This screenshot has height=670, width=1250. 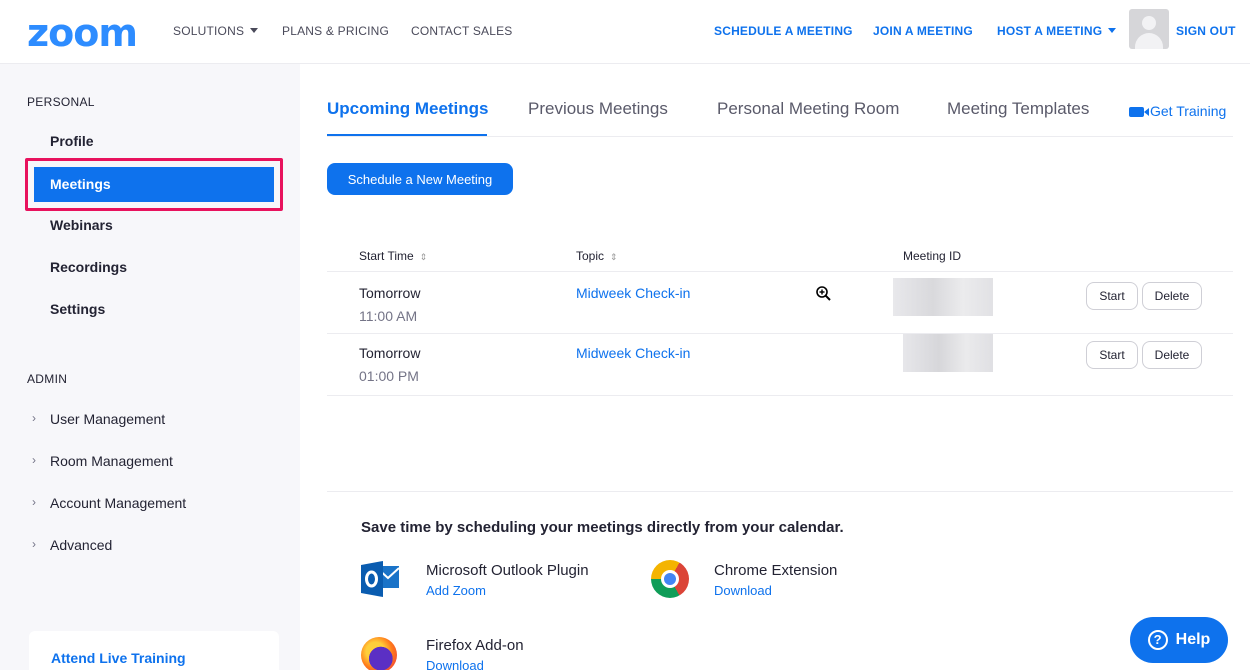 What do you see at coordinates (455, 664) in the screenshot?
I see `firefox-download-link: Download` at bounding box center [455, 664].